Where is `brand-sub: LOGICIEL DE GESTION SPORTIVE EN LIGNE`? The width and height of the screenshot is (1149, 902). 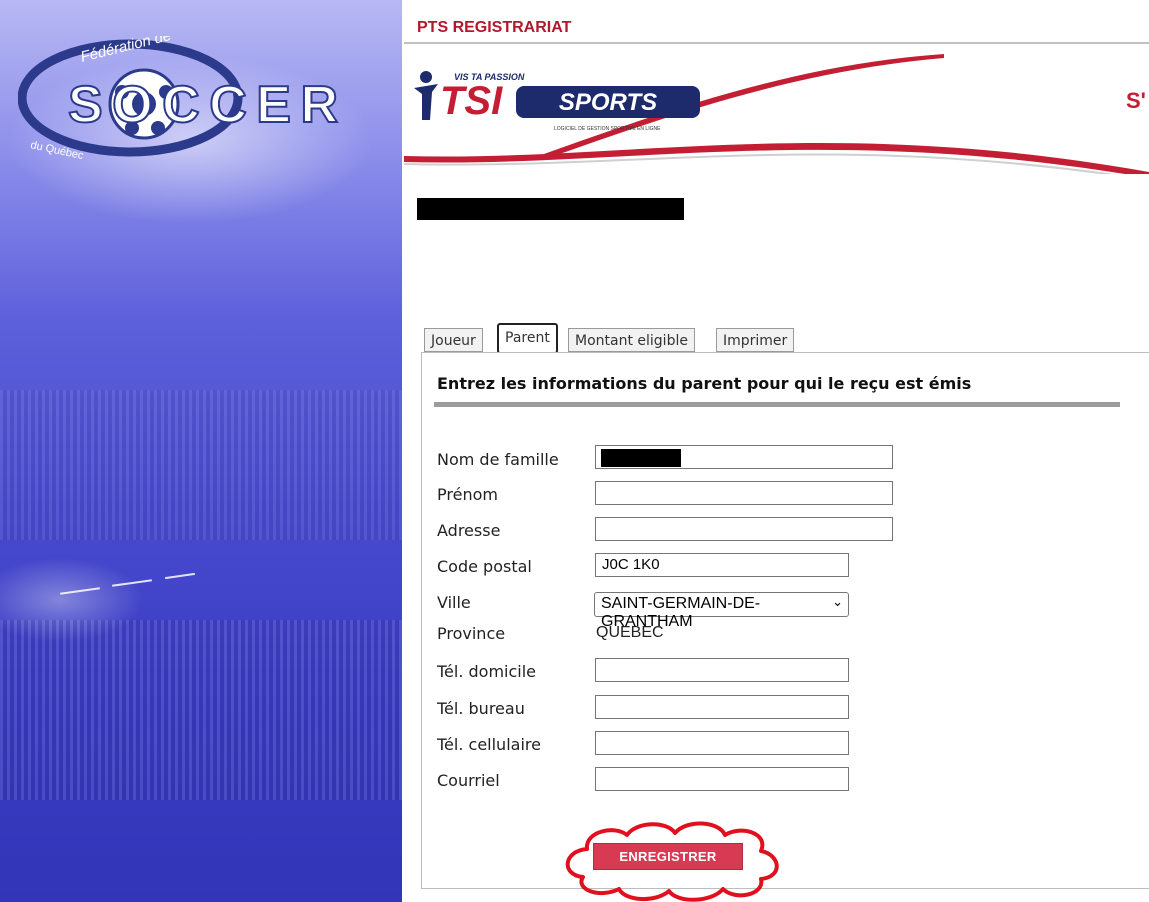
brand-sub: LOGICIEL DE GESTION SPORTIVE EN LIGNE is located at coordinates (607, 129).